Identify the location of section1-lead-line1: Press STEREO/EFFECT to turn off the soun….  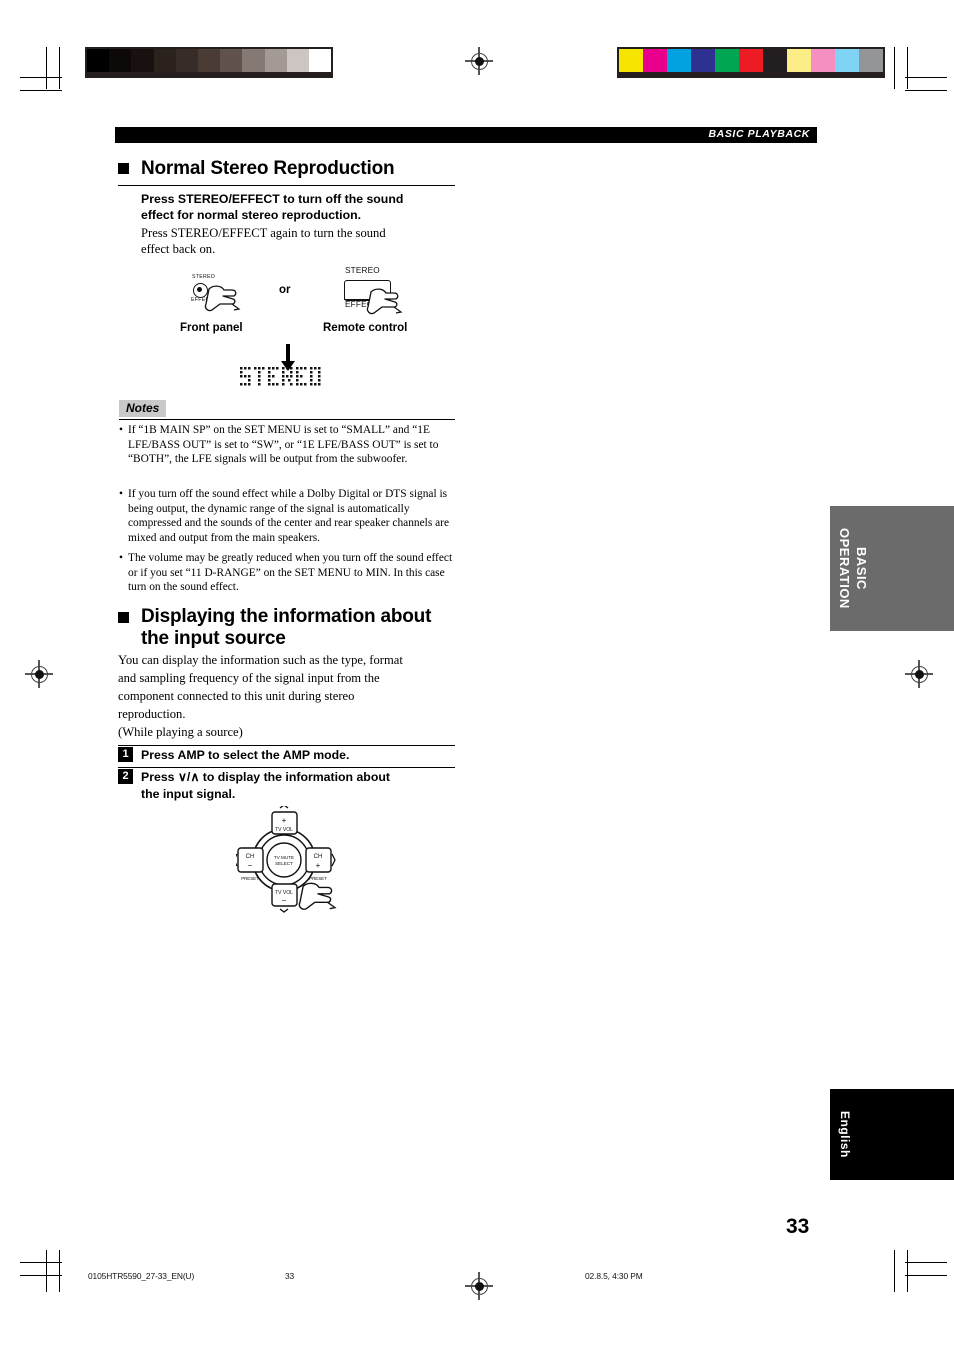
(272, 199).